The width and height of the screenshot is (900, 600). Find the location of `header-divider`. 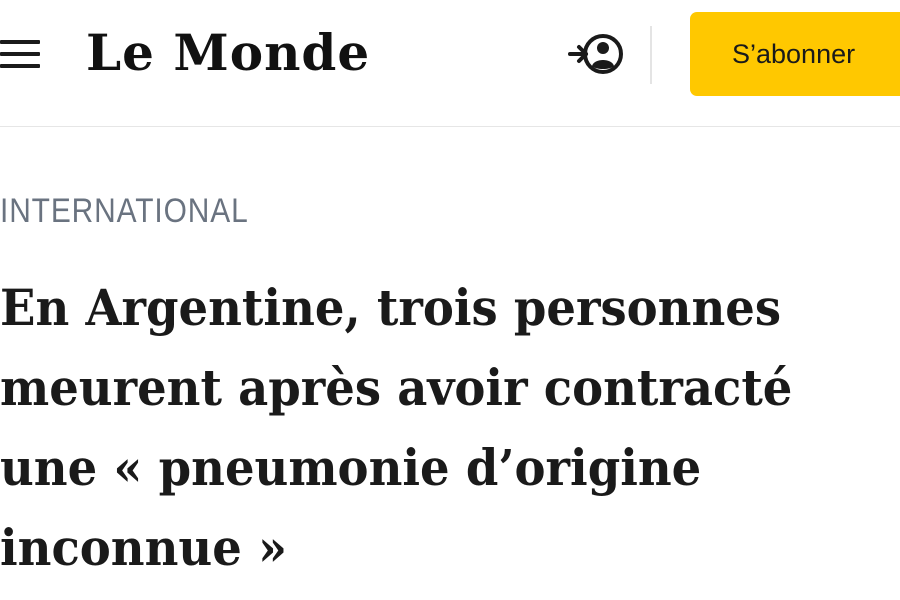

header-divider is located at coordinates (651, 55).